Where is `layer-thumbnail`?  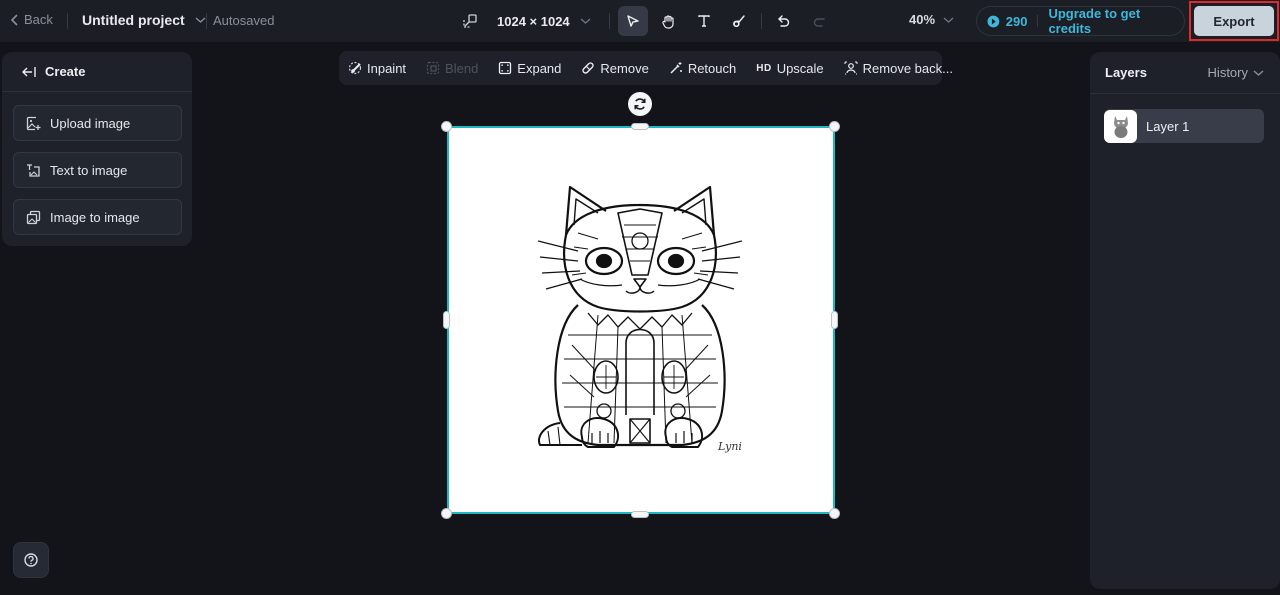
layer-thumbnail is located at coordinates (1120, 126).